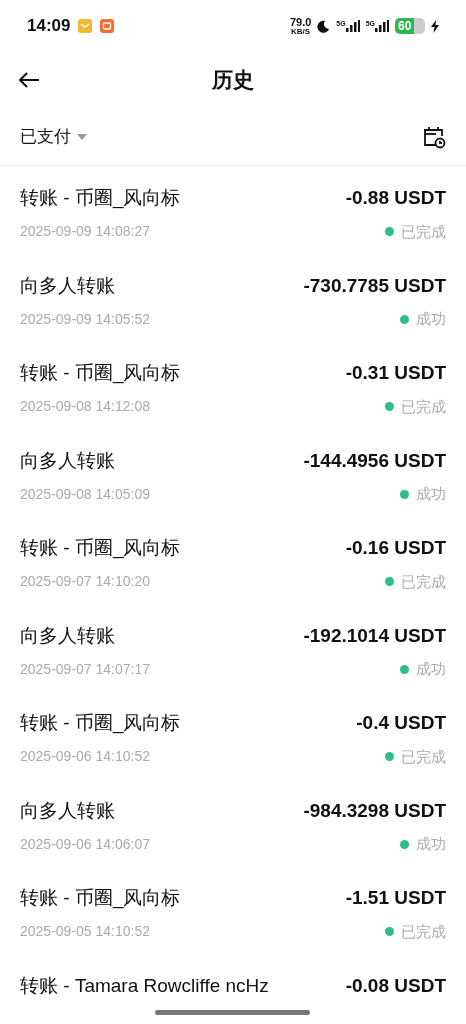 This screenshot has width=466, height=1024. I want to click on moon-icon, so click(324, 26).